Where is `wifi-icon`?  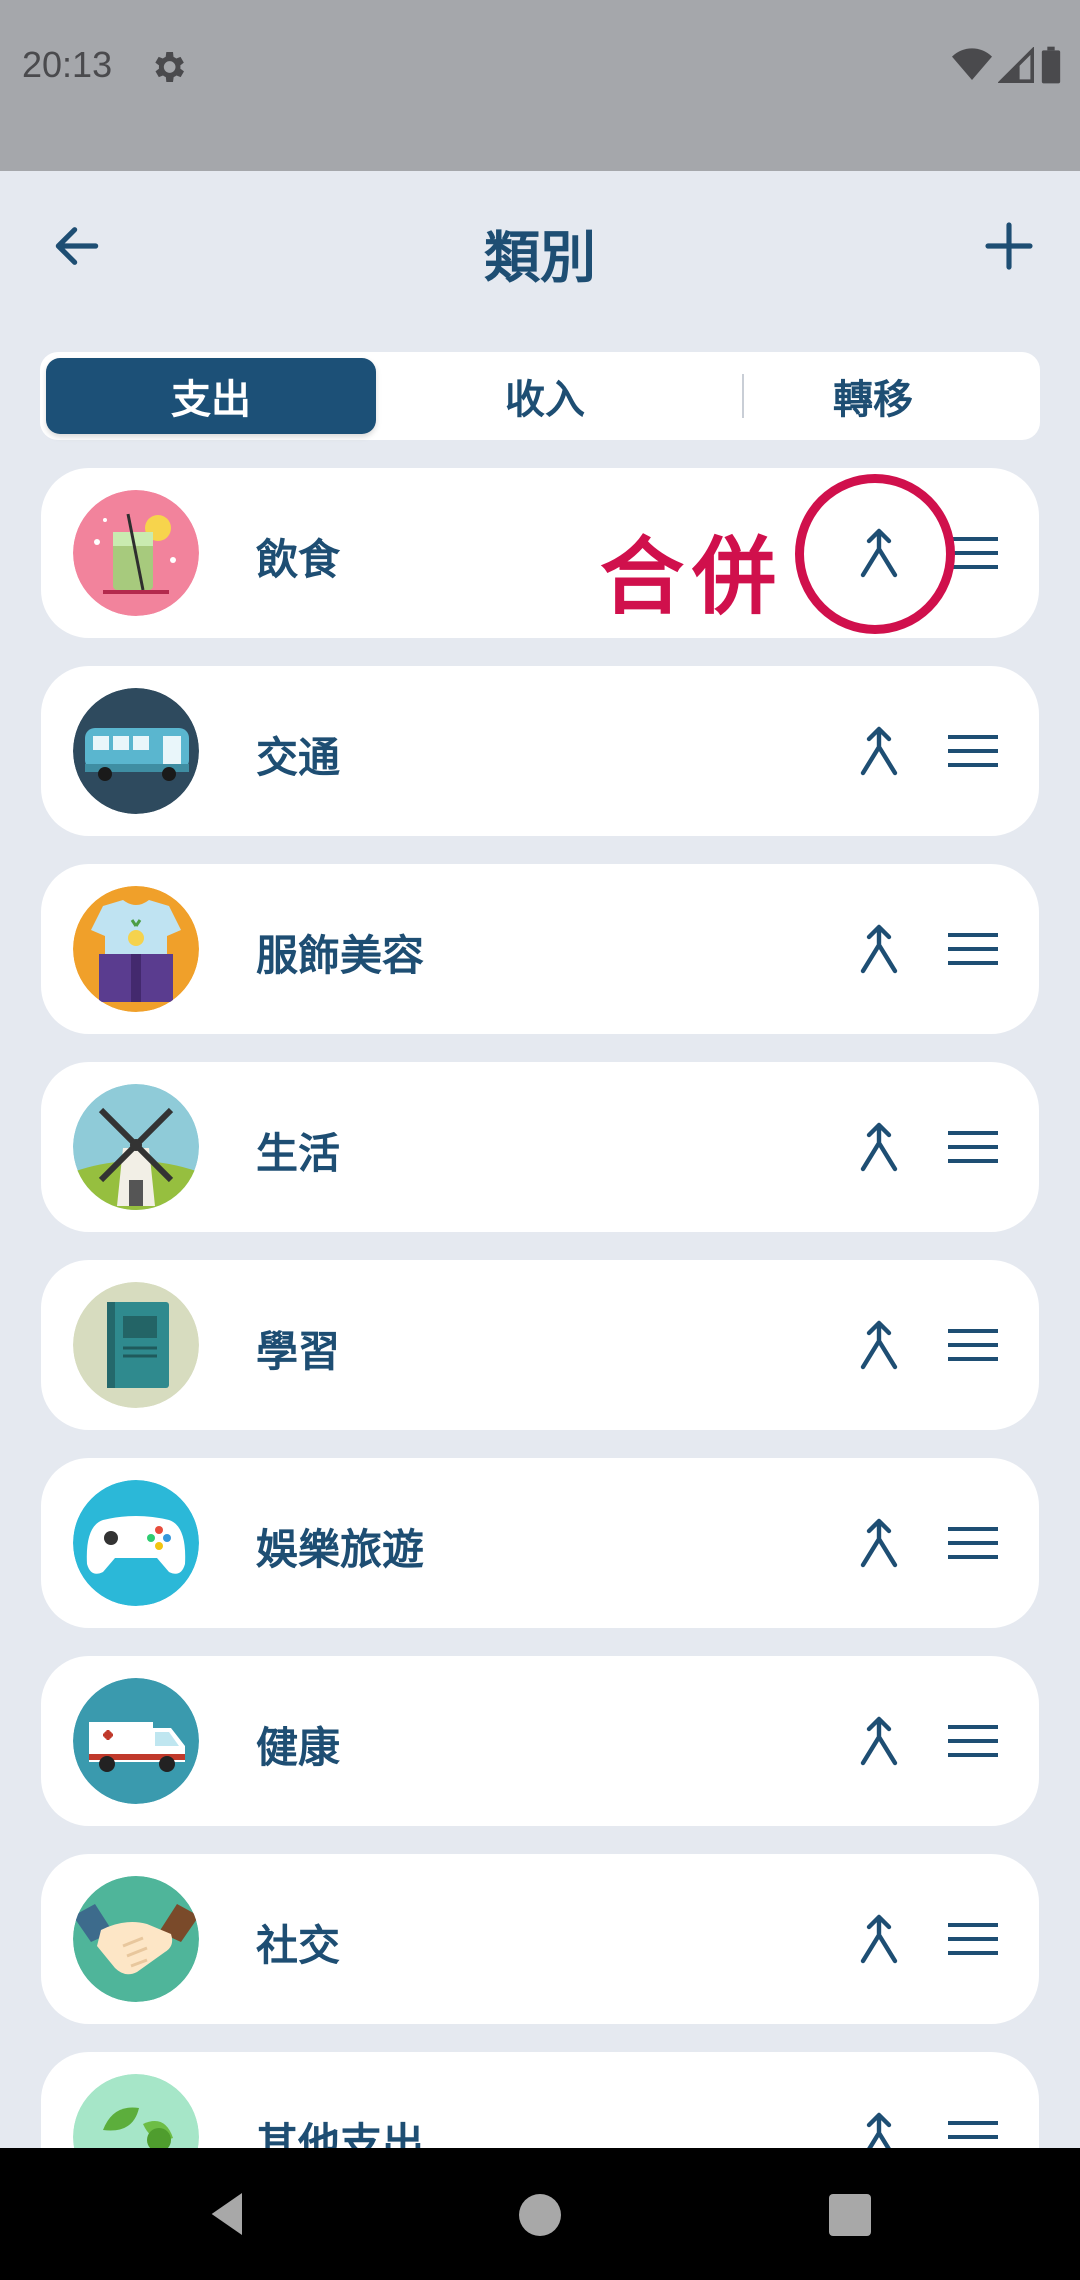 wifi-icon is located at coordinates (972, 67).